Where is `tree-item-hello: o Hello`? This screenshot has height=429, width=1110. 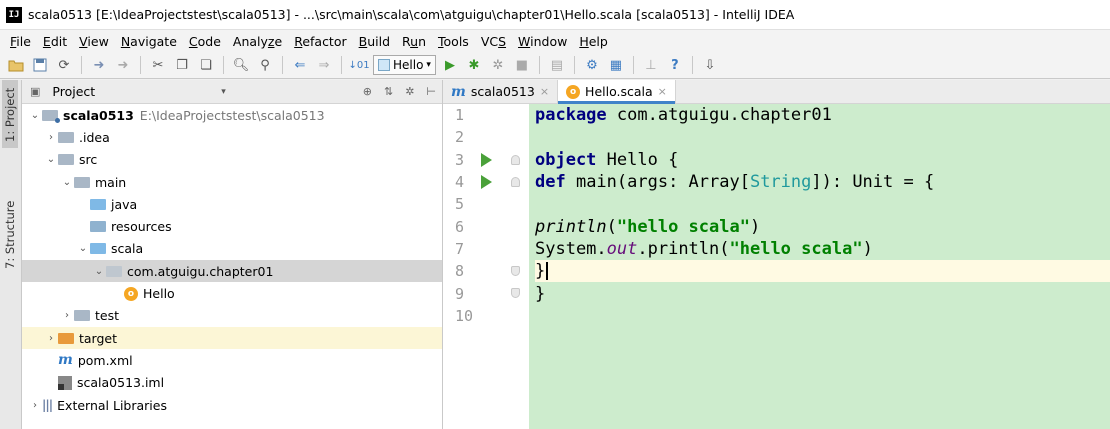
tree-item-hello: o Hello is located at coordinates (232, 293).